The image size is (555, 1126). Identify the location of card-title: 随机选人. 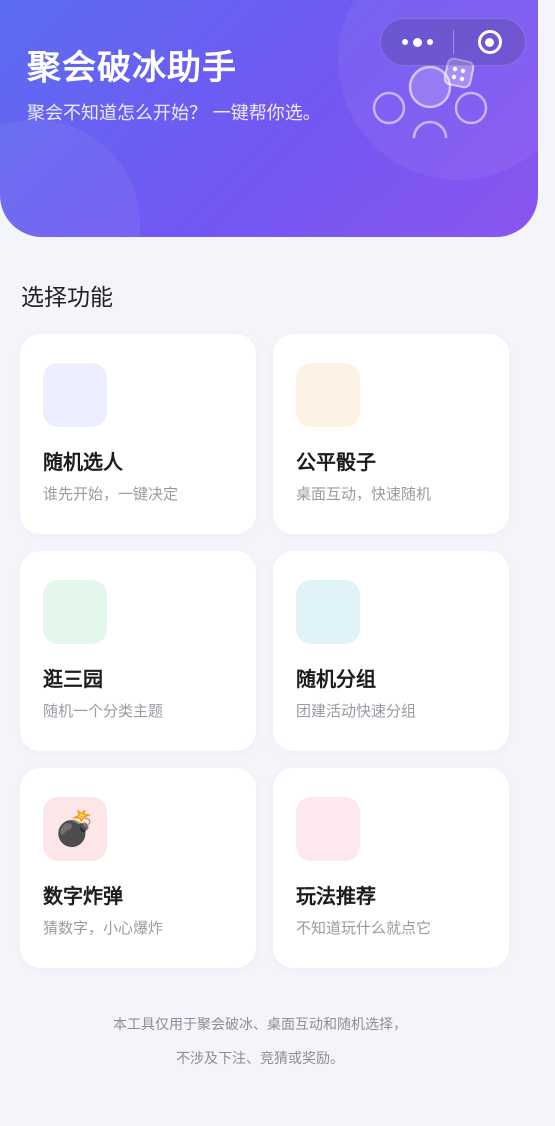
(83, 462).